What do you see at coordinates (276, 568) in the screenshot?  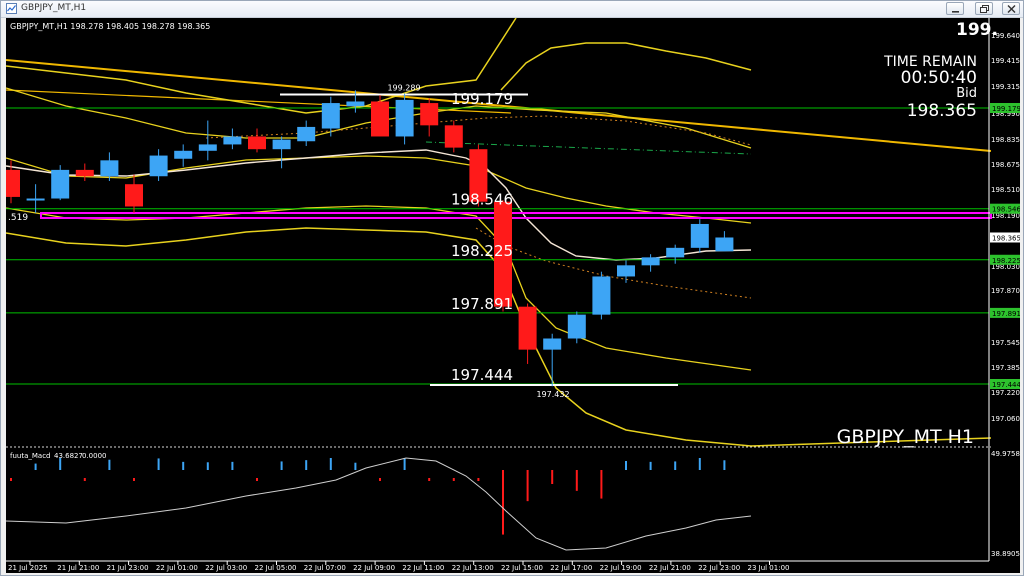 I see `time-label-5: 22 Jul 05:00` at bounding box center [276, 568].